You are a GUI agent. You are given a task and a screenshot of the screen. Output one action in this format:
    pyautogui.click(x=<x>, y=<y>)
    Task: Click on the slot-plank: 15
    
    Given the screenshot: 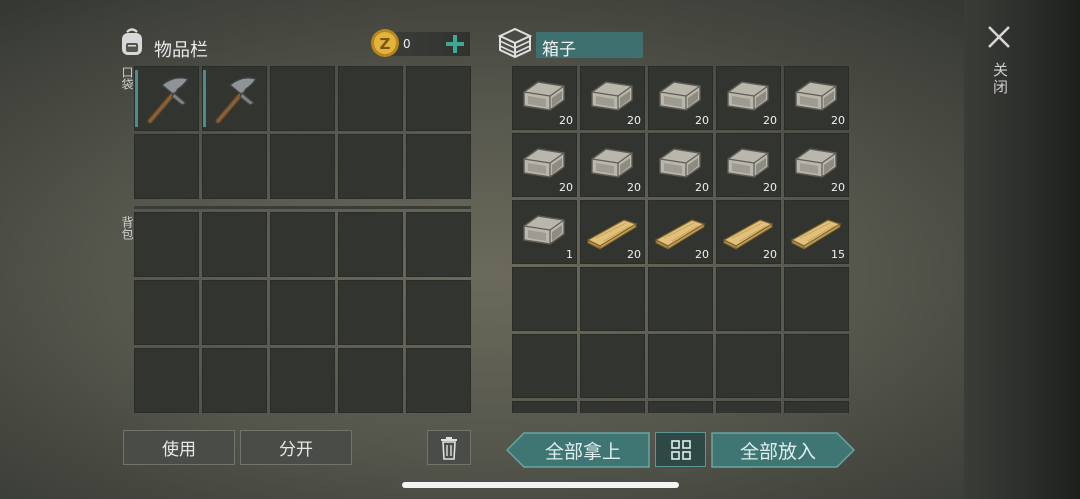 What is the action you would take?
    pyautogui.click(x=816, y=232)
    